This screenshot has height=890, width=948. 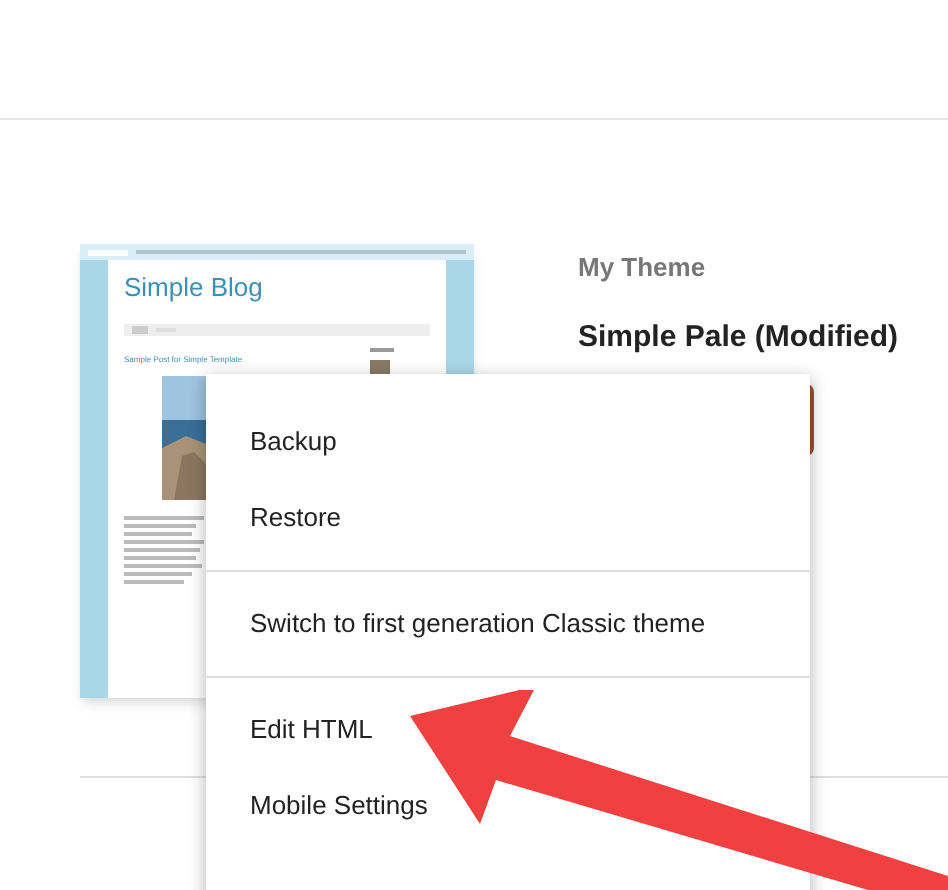 I want to click on theme-label: My Theme, so click(x=643, y=268).